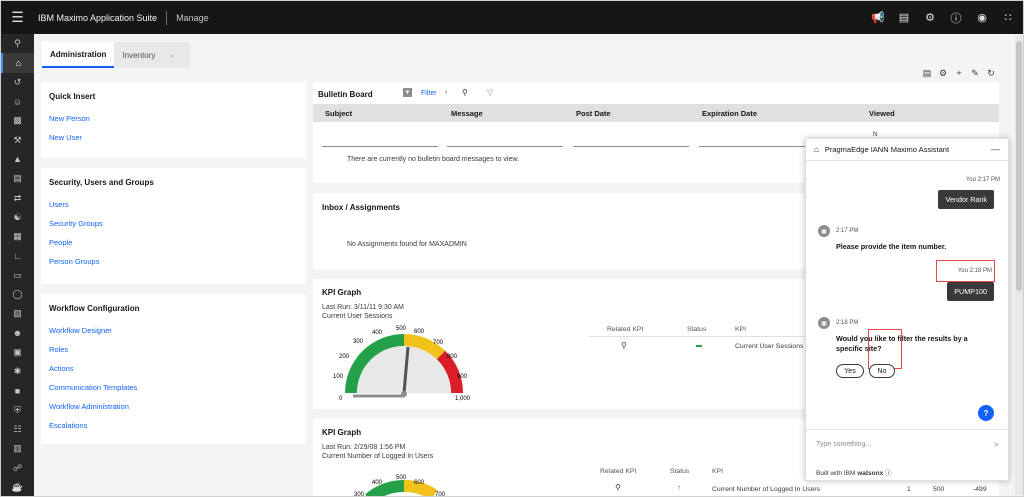 Image resolution: width=1024 pixels, height=497 pixels. I want to click on workflow-administration-link: Workflow Administration, so click(89, 406).